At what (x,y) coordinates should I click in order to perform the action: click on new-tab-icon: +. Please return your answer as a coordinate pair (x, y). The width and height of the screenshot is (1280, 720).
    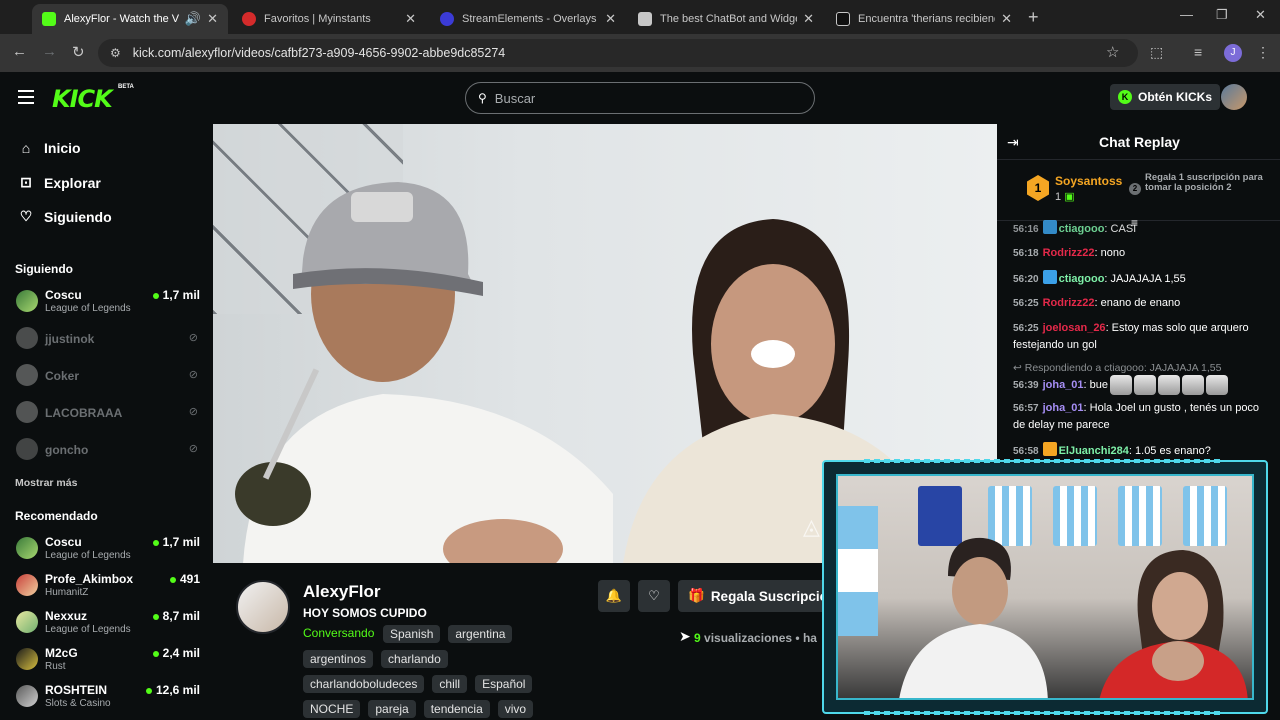
    Looking at the image, I should click on (1033, 17).